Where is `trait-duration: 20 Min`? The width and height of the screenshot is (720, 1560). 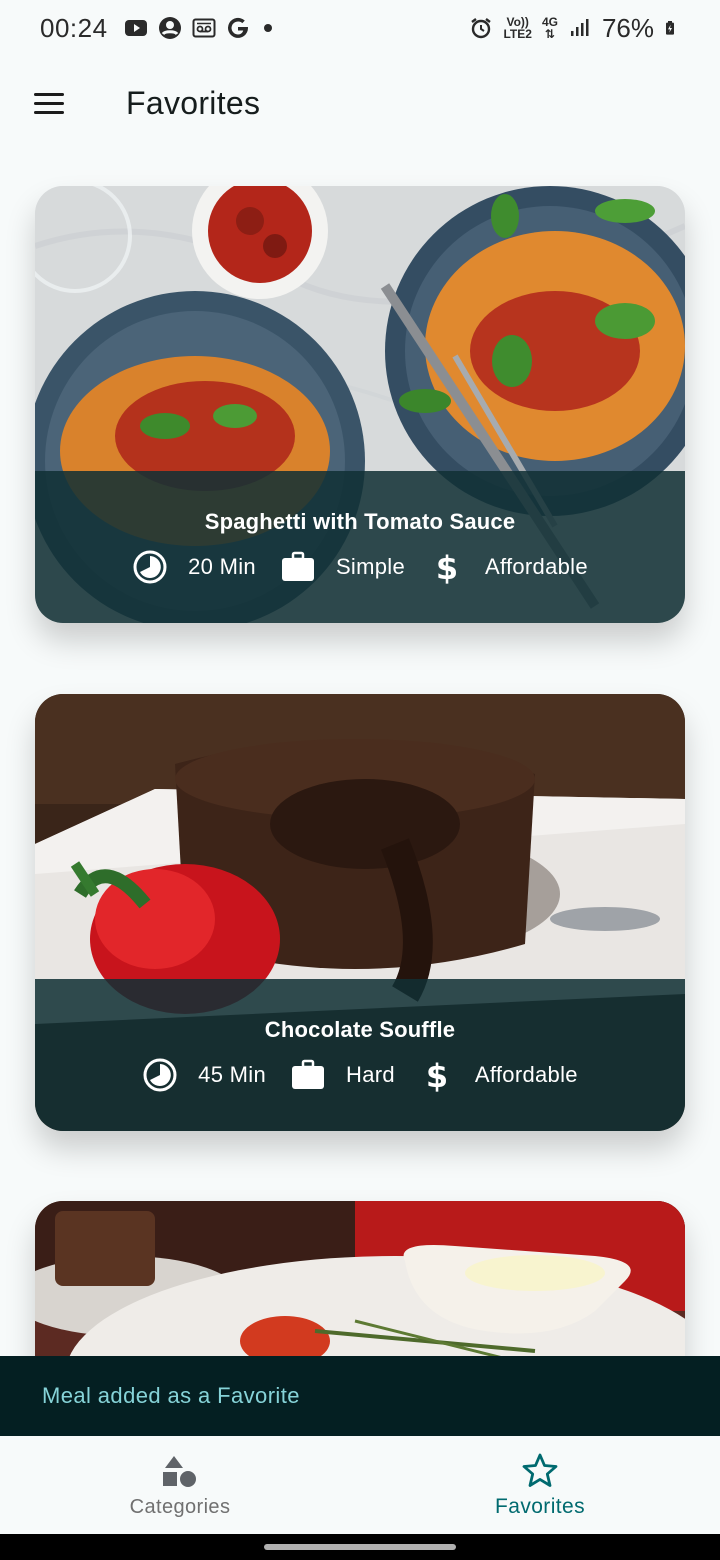
trait-duration: 20 Min is located at coordinates (194, 567).